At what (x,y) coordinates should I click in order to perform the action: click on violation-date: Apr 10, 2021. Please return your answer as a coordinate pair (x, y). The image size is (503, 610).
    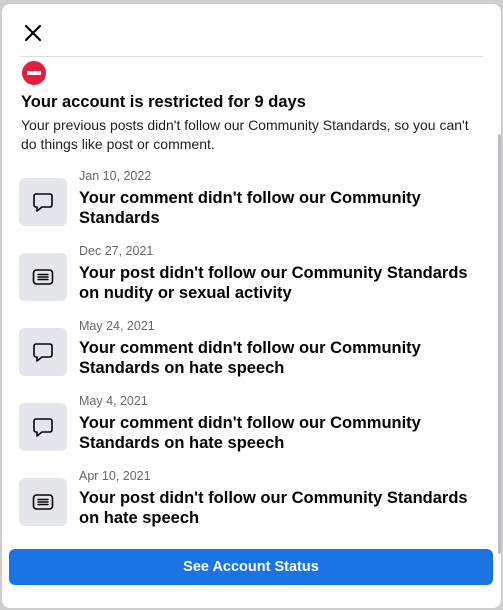
    Looking at the image, I should click on (115, 476).